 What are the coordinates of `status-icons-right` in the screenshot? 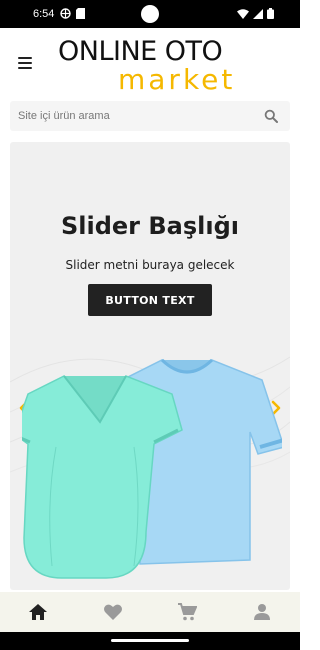 It's located at (255, 13).